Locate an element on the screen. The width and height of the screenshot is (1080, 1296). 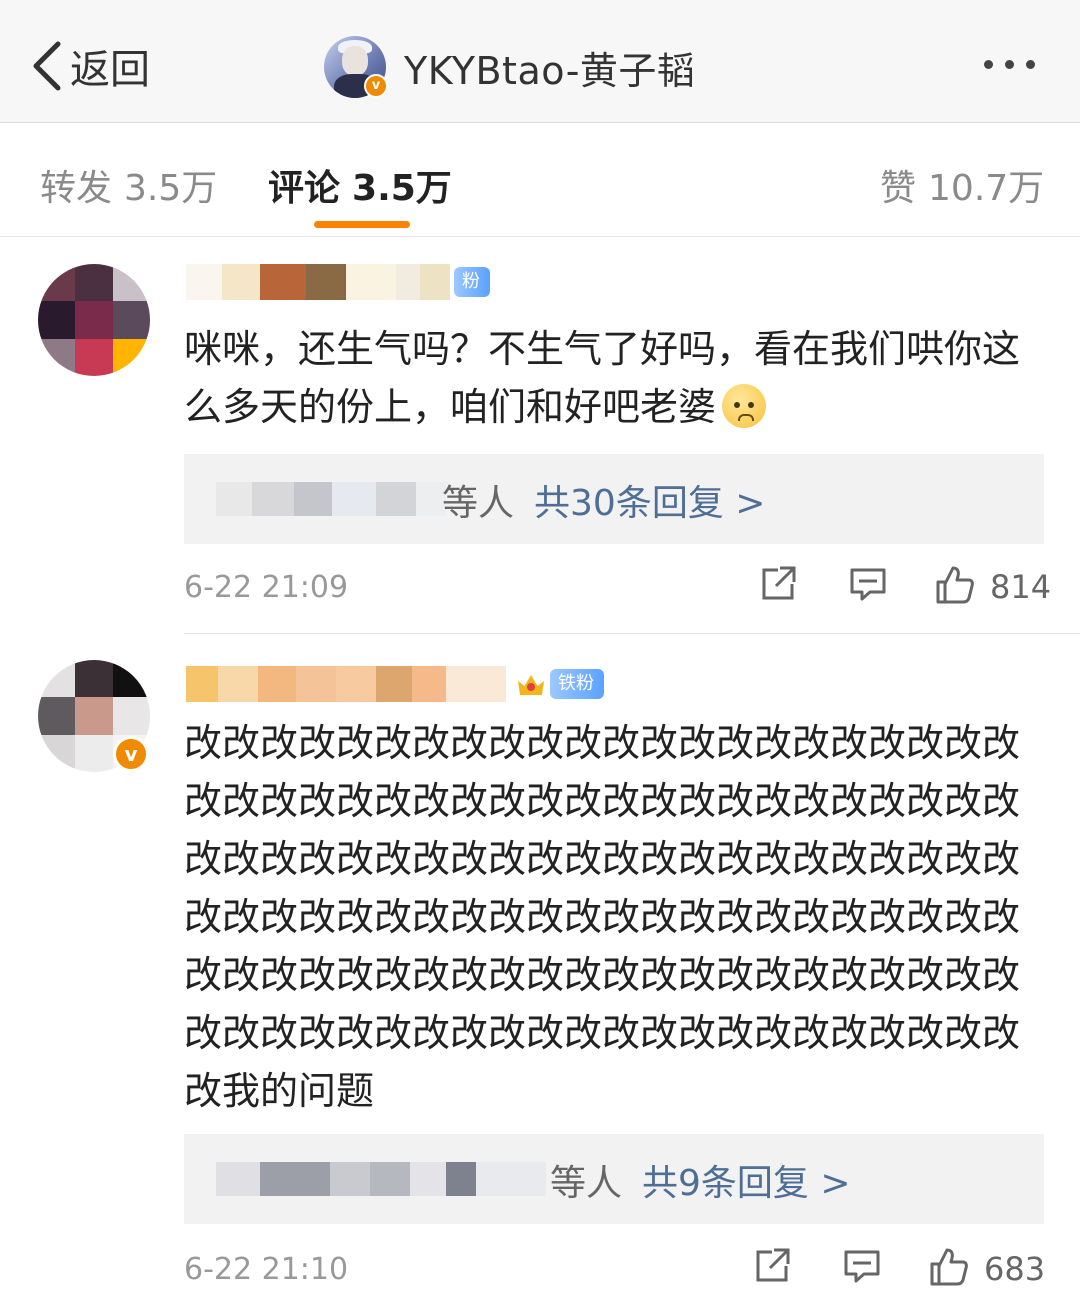
tab-reposts: 转发 3.5万 is located at coordinates (128, 185).